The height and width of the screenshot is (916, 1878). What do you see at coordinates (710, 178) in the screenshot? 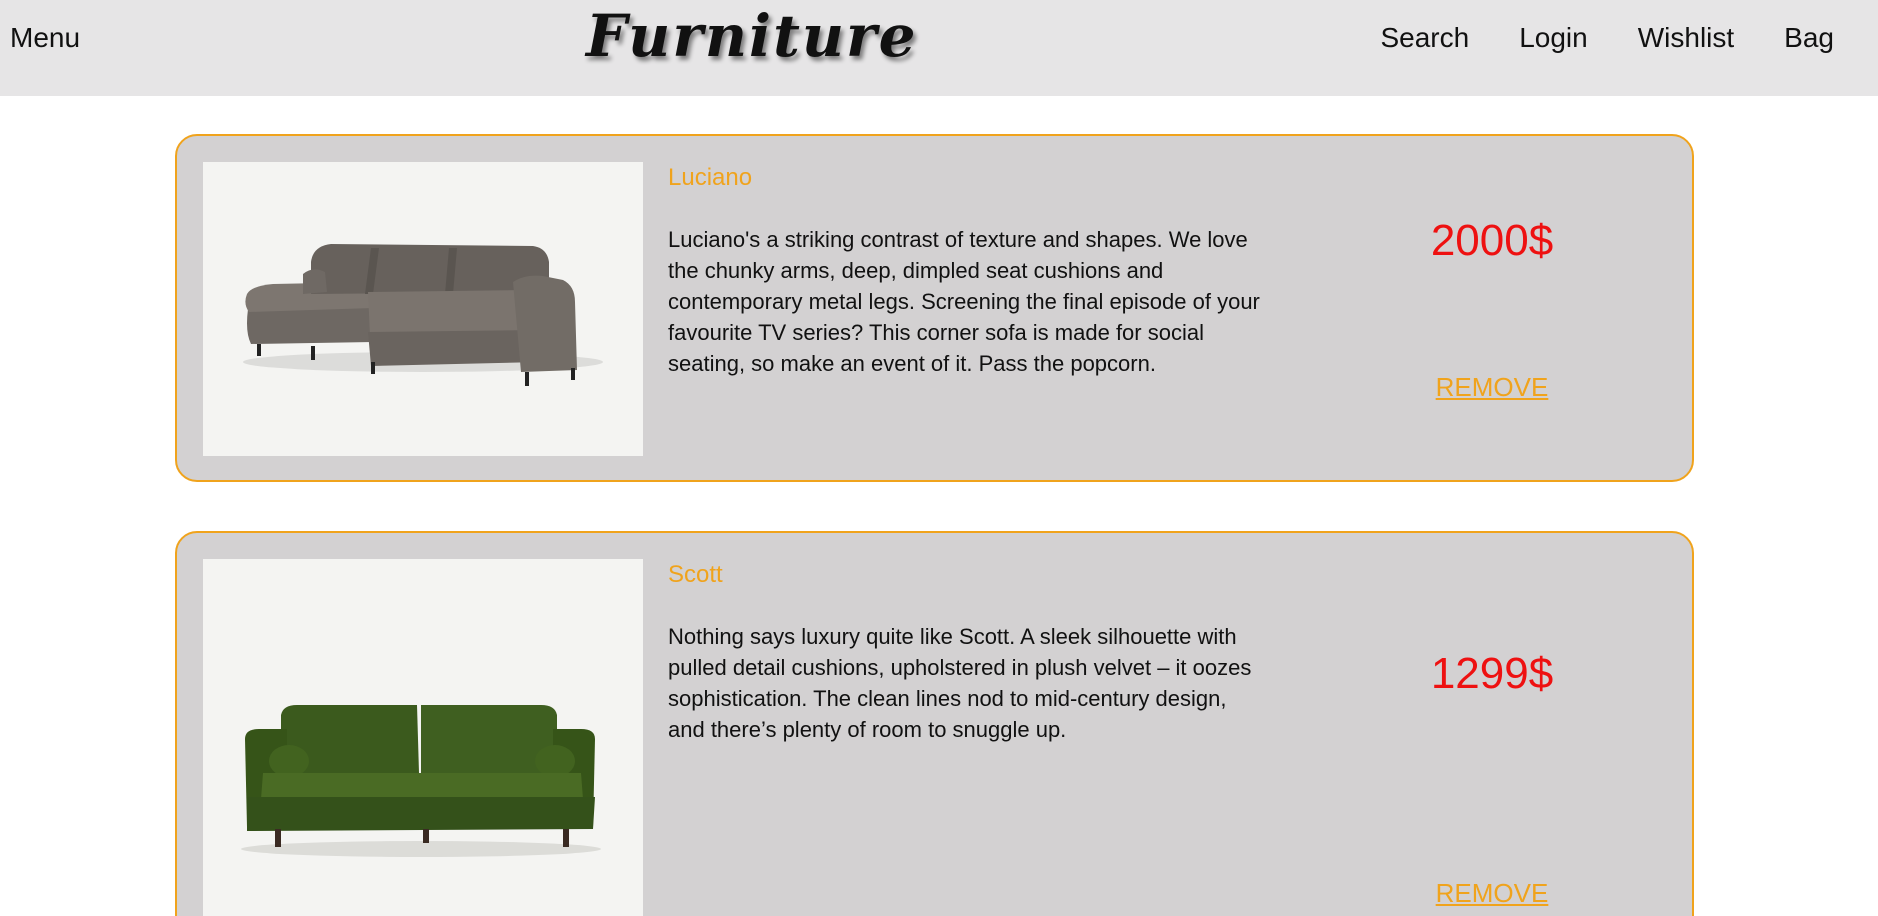
I see `product-name: Luciano` at bounding box center [710, 178].